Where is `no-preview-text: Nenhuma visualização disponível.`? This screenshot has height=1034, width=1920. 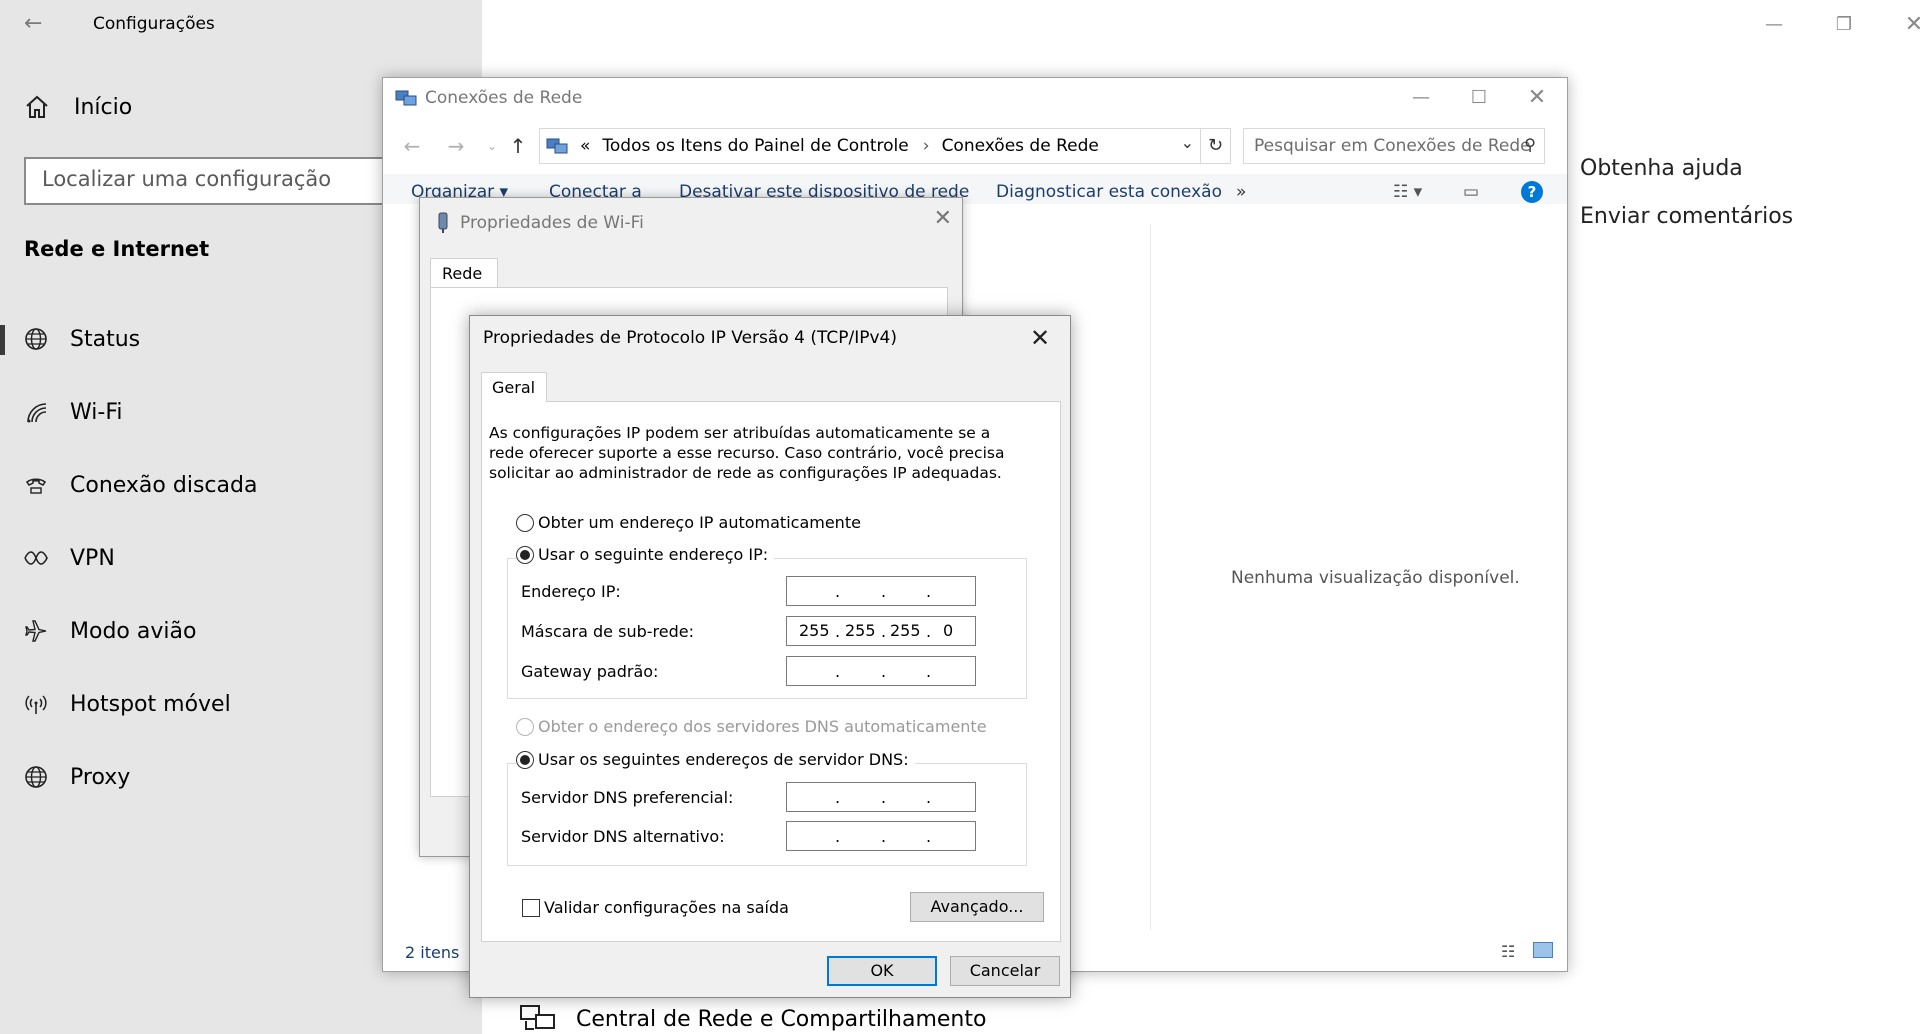 no-preview-text: Nenhuma visualização disponível. is located at coordinates (1375, 578).